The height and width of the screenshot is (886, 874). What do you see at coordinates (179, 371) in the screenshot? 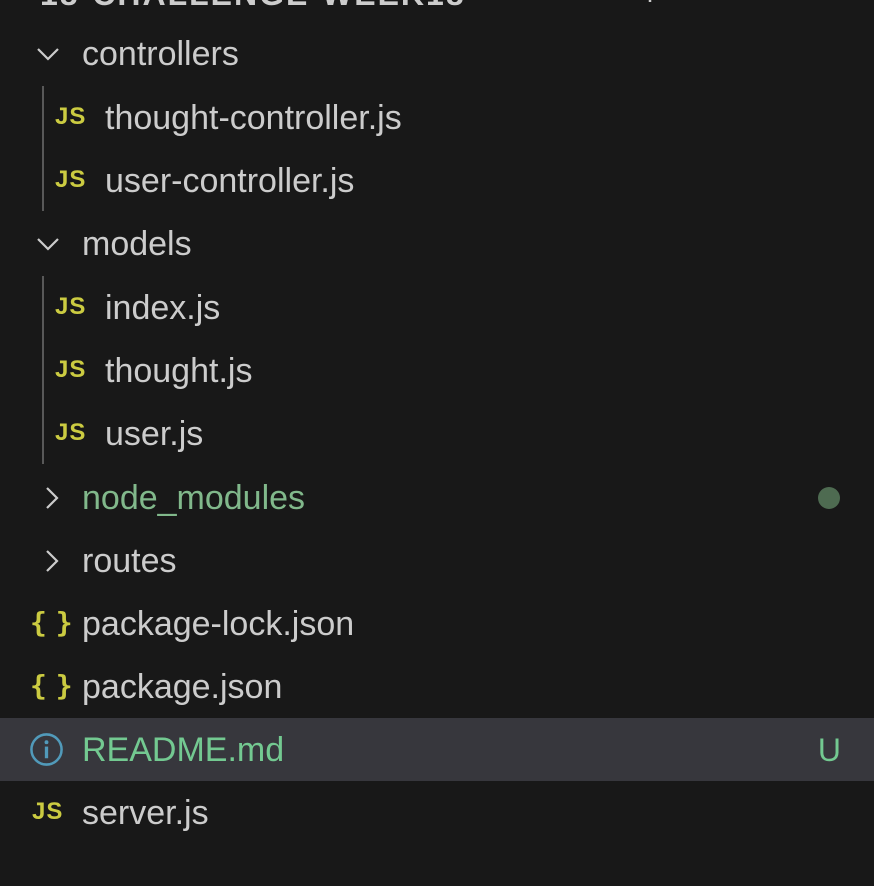
I see `file-label: thought.js` at bounding box center [179, 371].